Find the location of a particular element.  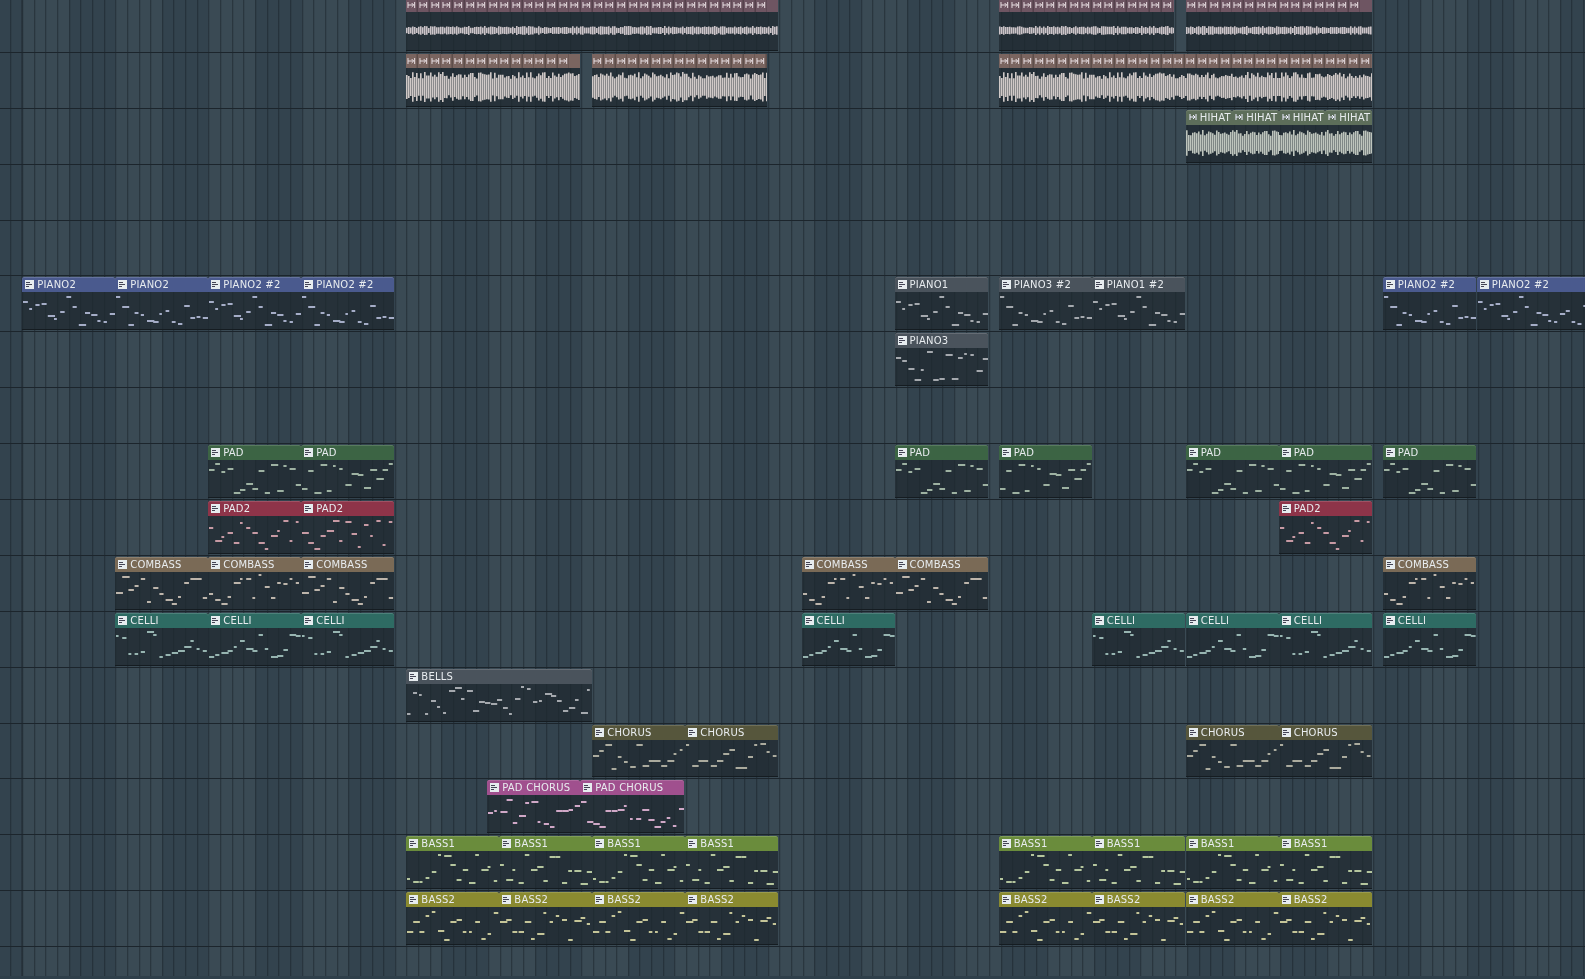

clip-name: PAD CHORUS is located at coordinates (536, 788).